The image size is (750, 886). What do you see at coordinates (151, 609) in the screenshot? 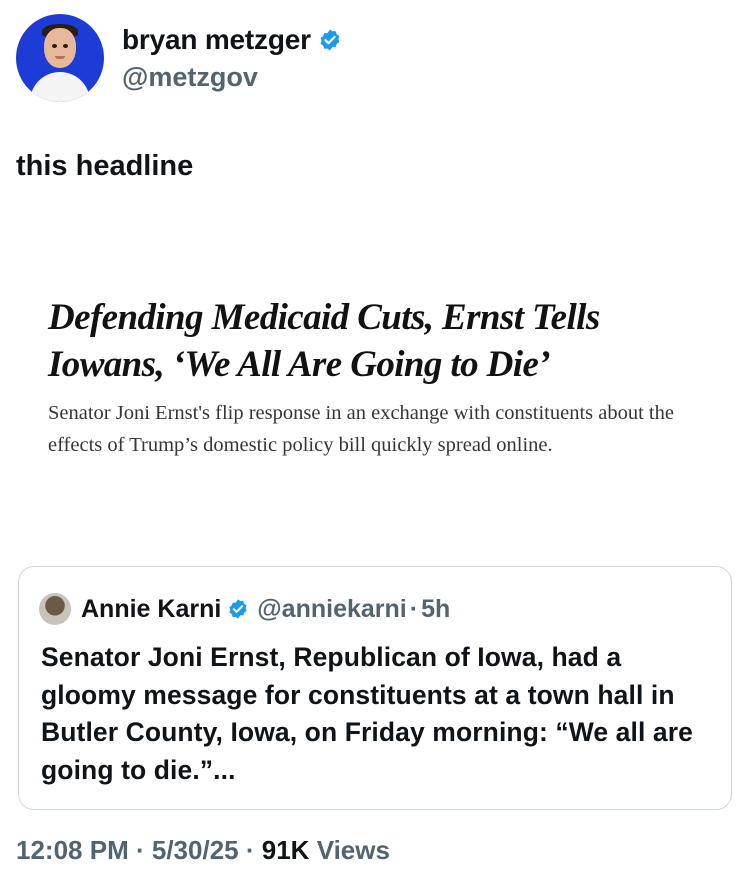
I see `quoted-author-display-name: Annie Karni` at bounding box center [151, 609].